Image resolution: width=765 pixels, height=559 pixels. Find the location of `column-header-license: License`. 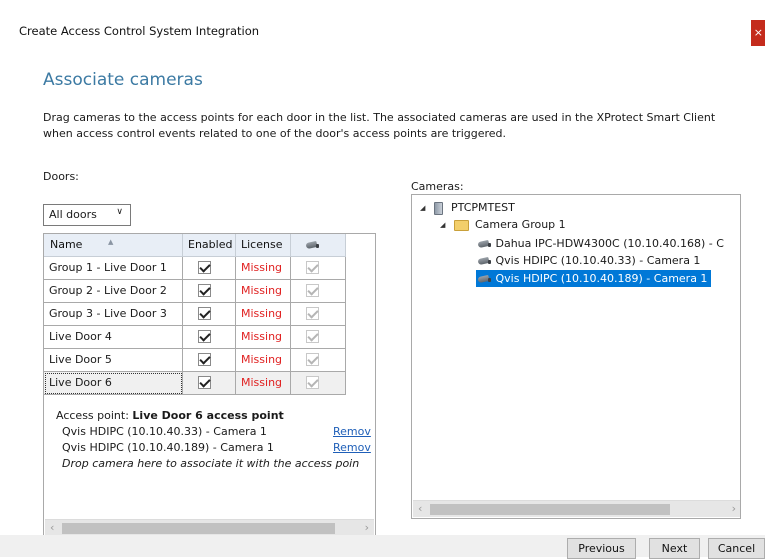

column-header-license: License is located at coordinates (263, 245).